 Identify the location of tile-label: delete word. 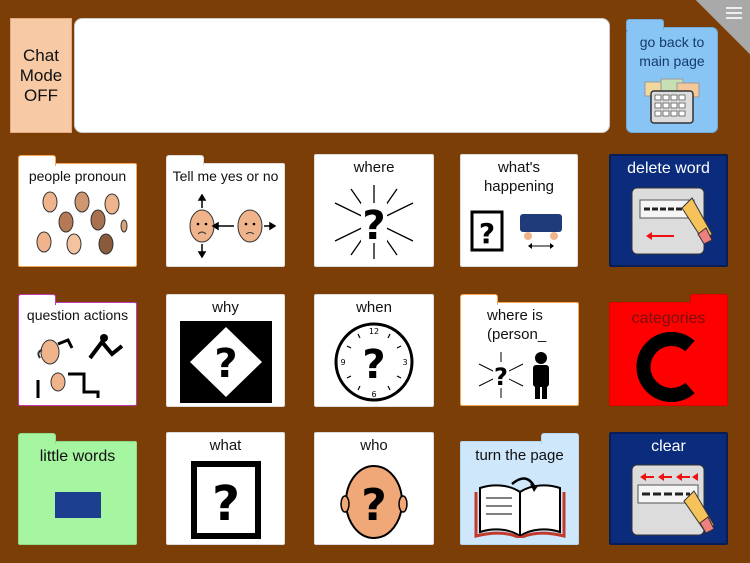
(668, 168).